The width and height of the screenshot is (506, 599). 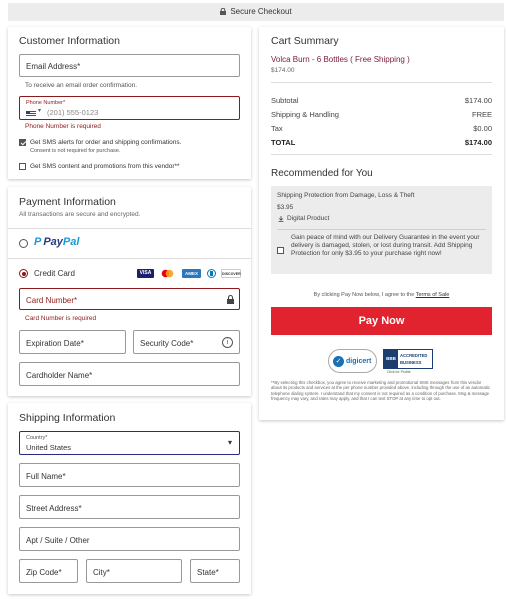 I want to click on street-address-label: Street Address*, so click(x=54, y=508).